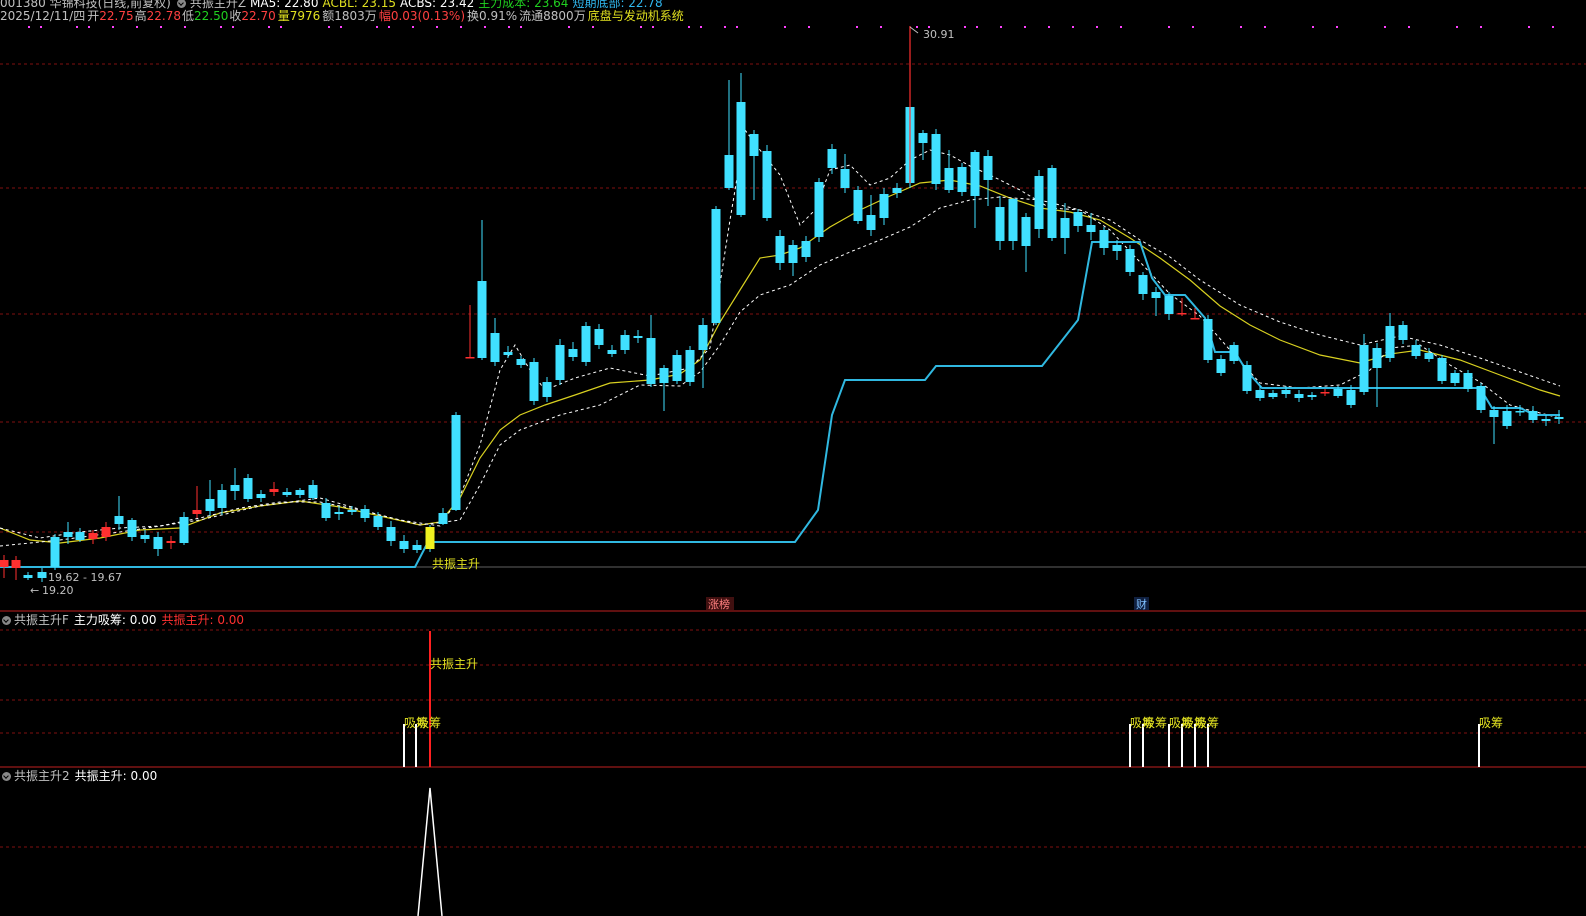  I want to click on cai-badge: 财, so click(1141, 604).